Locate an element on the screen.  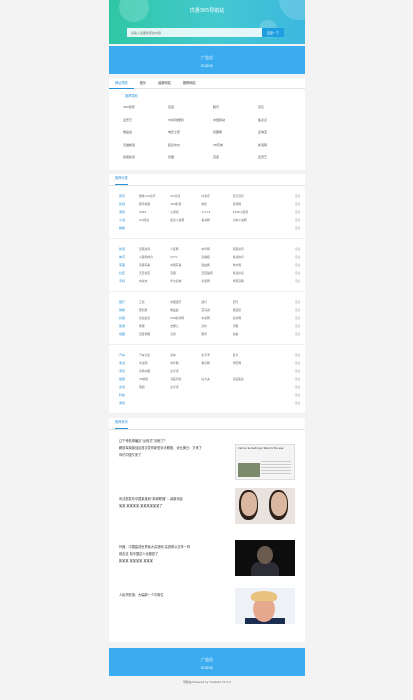
ad-banner-top: 广告位 R2D00 is located at coordinates (207, 60).